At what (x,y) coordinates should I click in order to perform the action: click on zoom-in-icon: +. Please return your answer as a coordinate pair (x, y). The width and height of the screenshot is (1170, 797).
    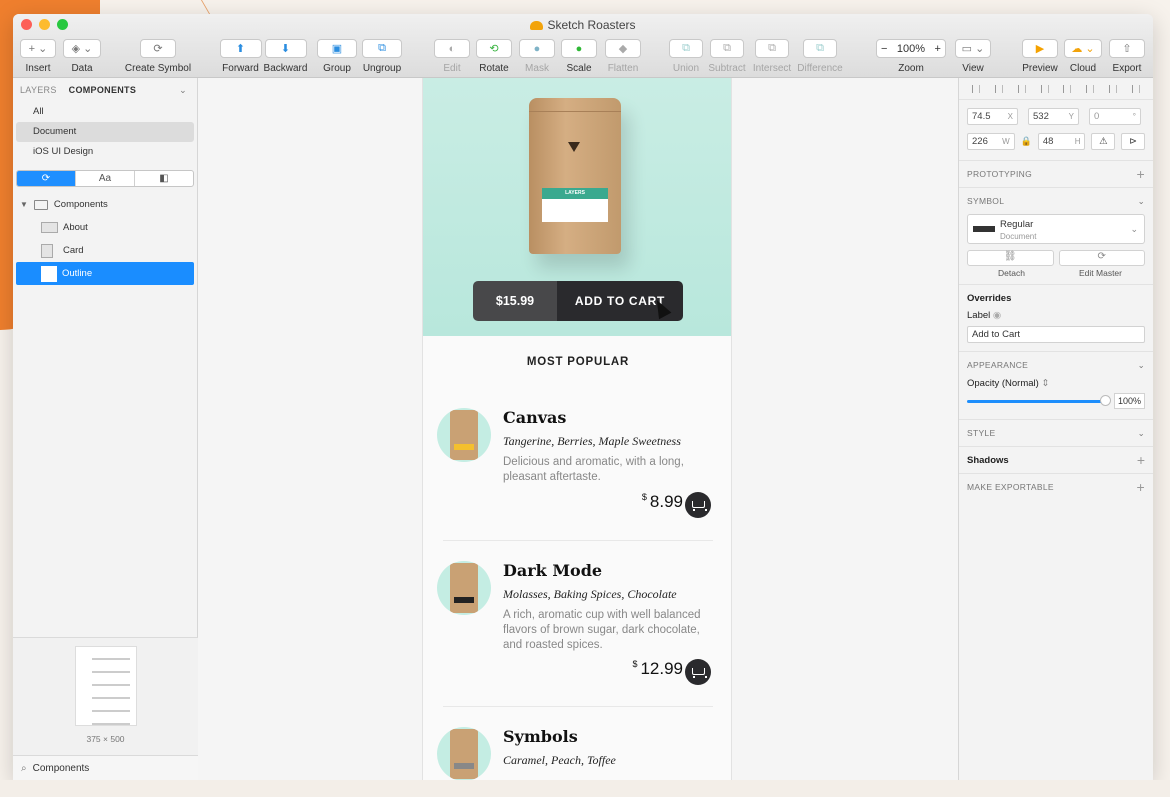
    Looking at the image, I should click on (938, 49).